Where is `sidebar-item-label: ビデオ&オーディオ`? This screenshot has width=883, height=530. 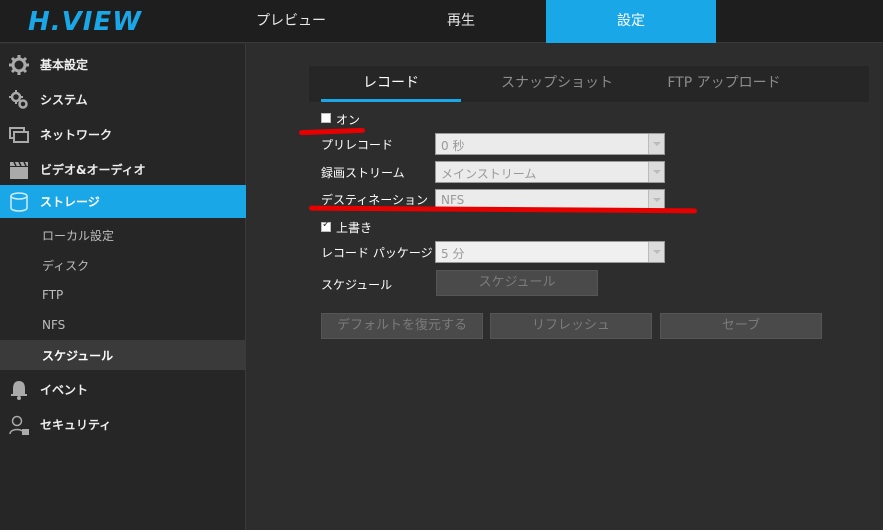
sidebar-item-label: ビデオ&オーディオ is located at coordinates (93, 170).